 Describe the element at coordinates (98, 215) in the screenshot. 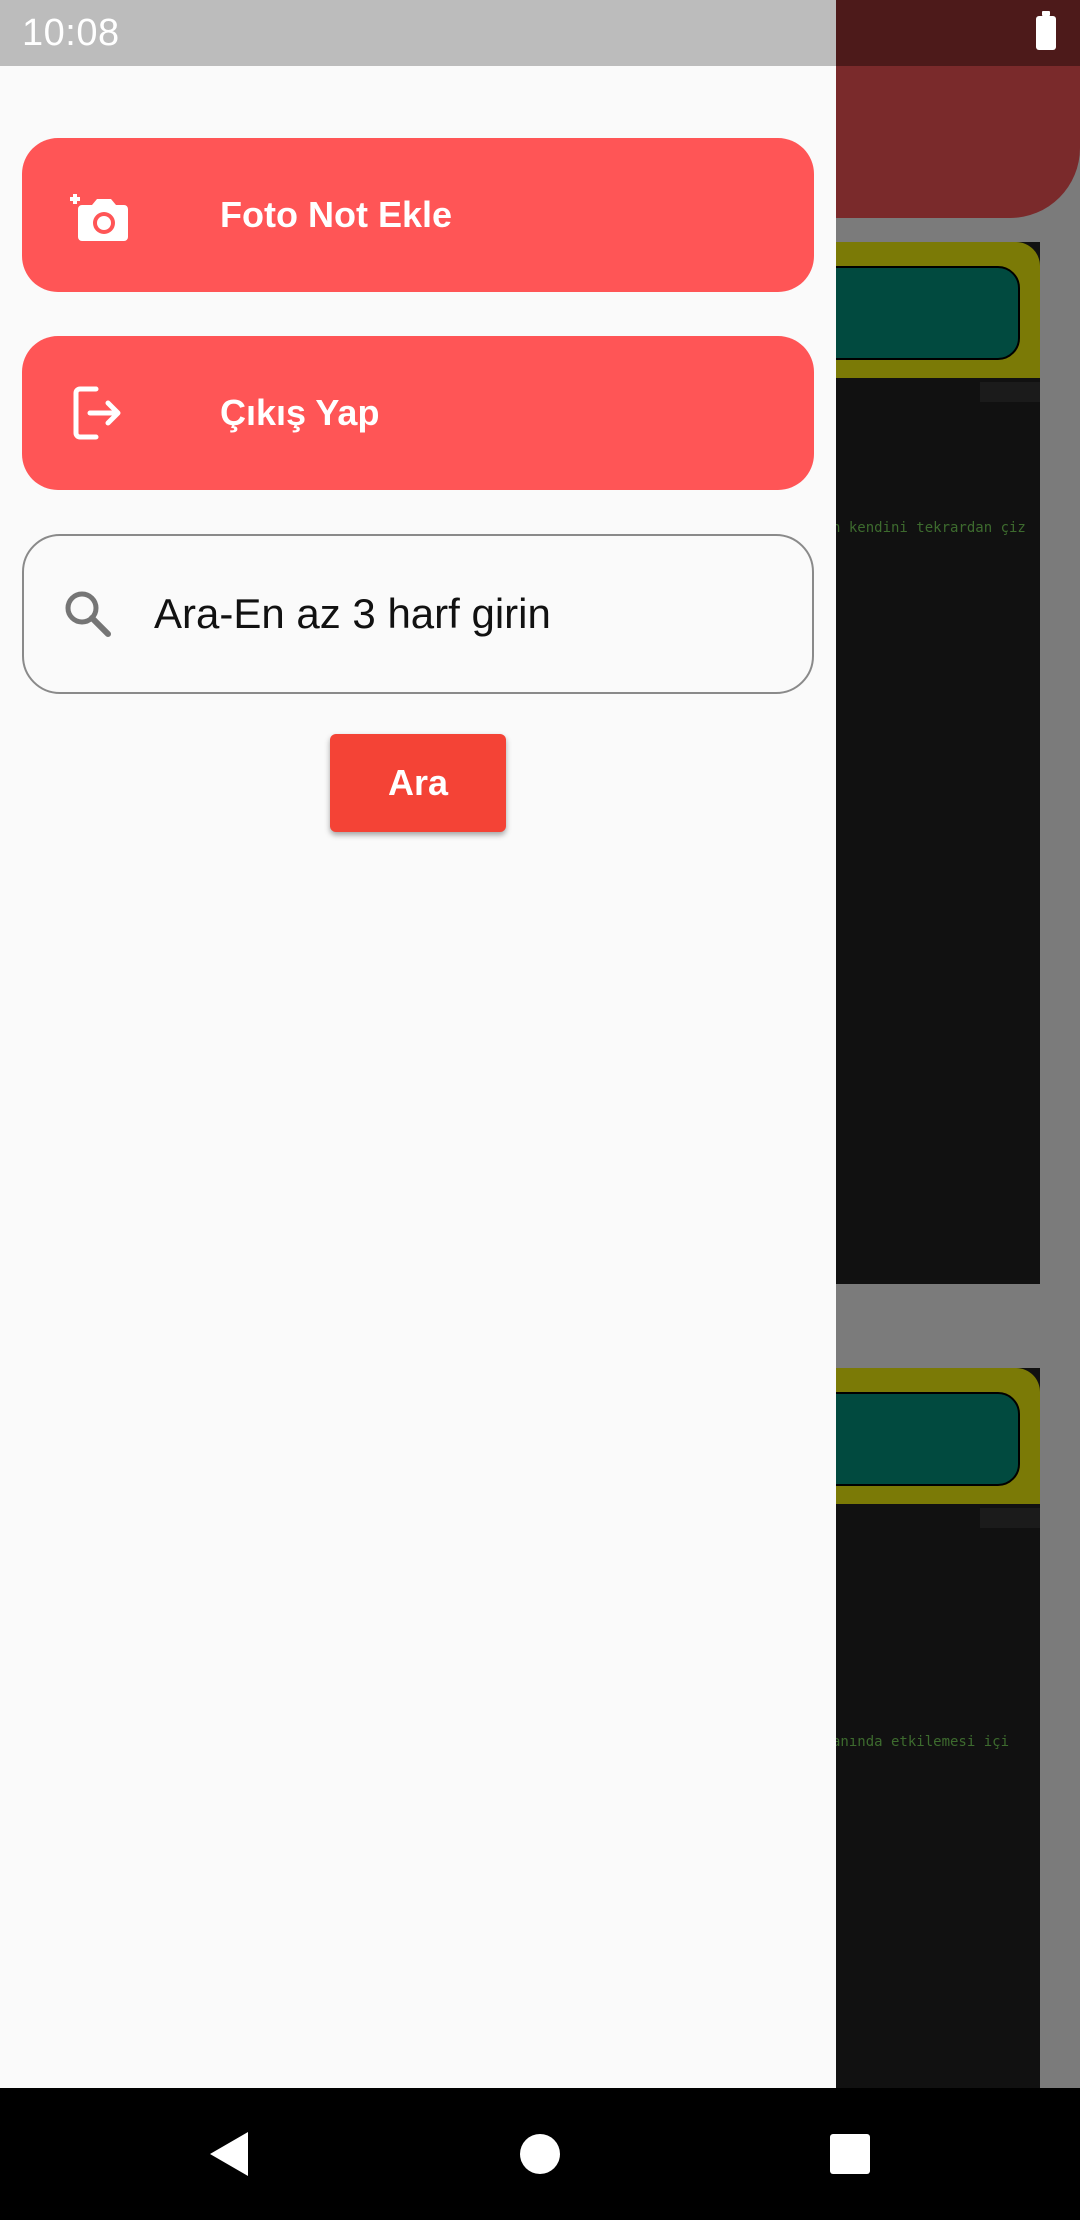

I see `add-photo-icon` at that location.